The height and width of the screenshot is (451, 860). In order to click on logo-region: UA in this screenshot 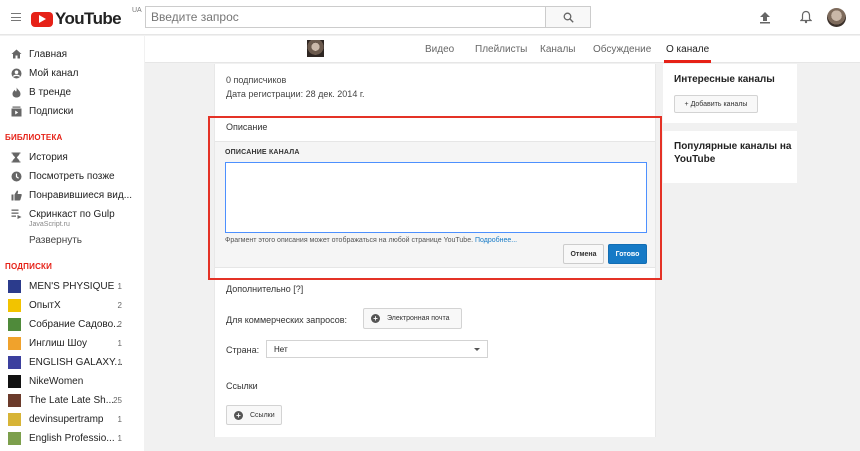, I will do `click(137, 10)`.